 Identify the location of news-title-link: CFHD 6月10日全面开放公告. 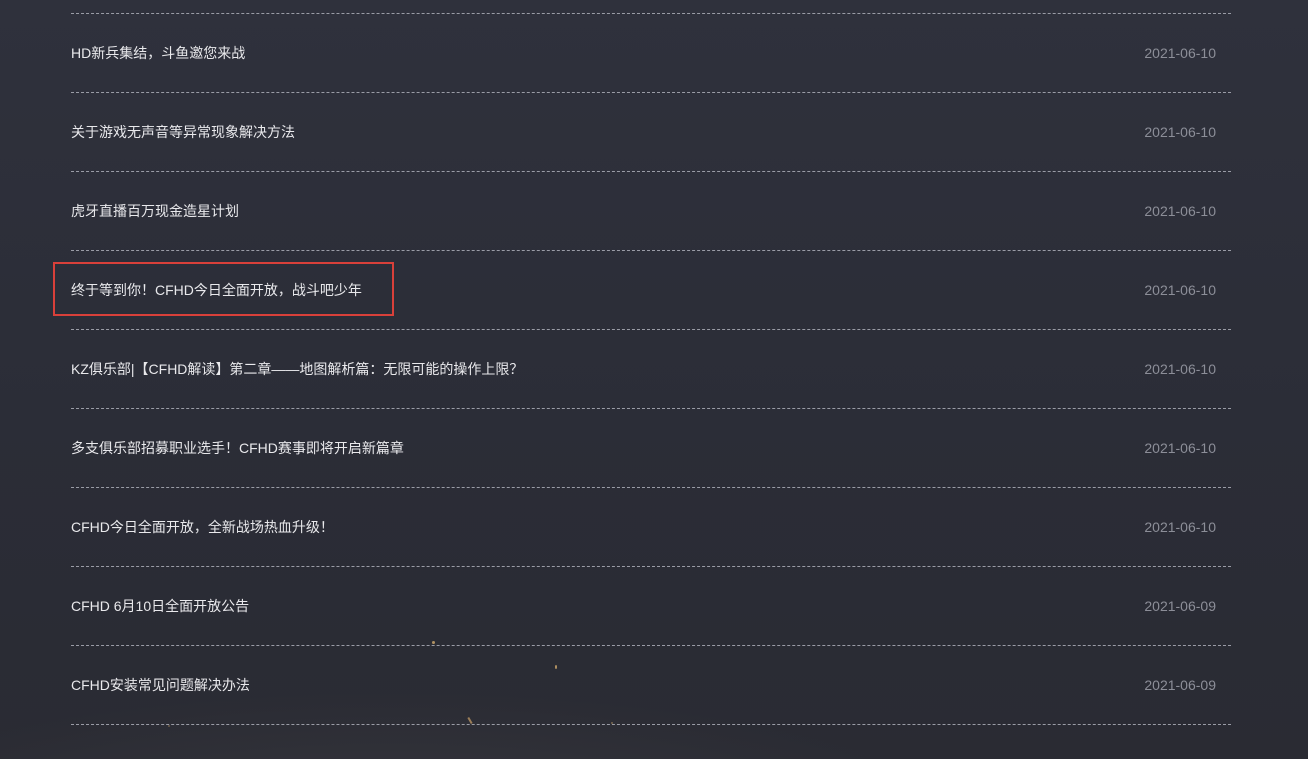
(160, 606).